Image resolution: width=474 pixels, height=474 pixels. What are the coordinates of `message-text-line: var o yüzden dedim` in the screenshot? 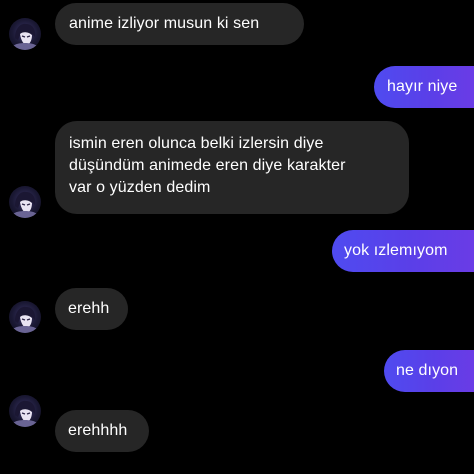 It's located at (140, 187).